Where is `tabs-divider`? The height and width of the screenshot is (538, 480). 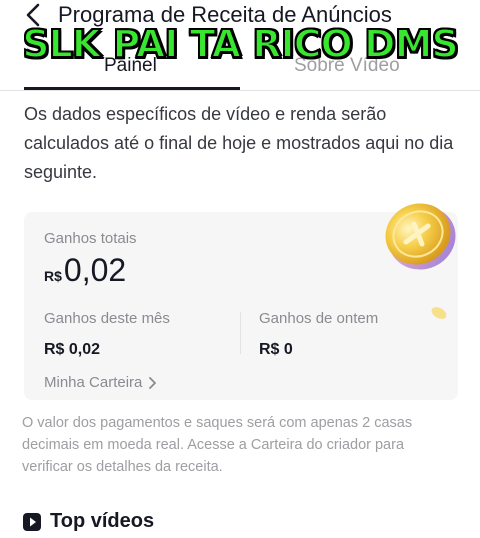
tabs-divider is located at coordinates (240, 90).